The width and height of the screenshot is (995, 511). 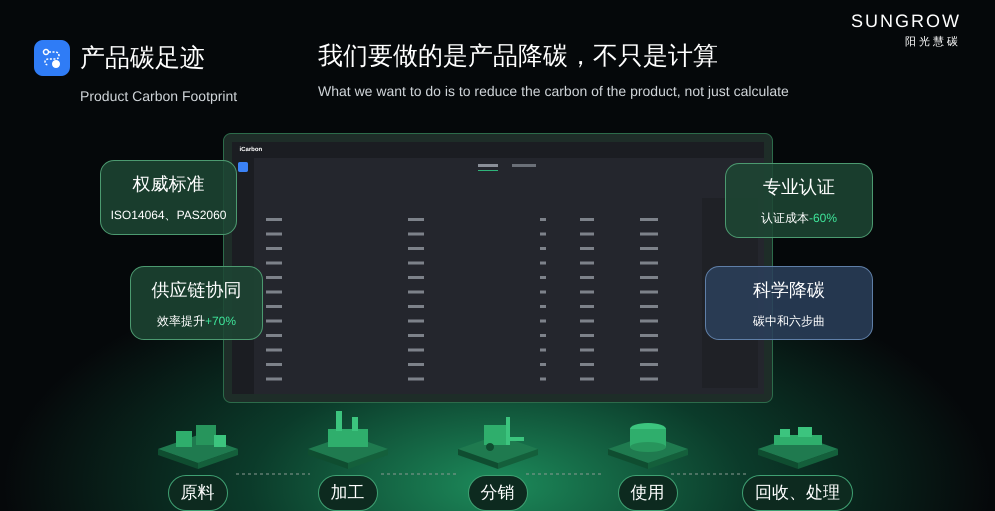 What do you see at coordinates (933, 42) in the screenshot?
I see `brand-tagline: 阳光慧碳` at bounding box center [933, 42].